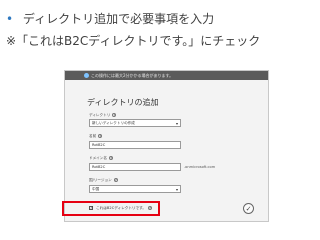  Describe the element at coordinates (248, 208) in the screenshot. I see `ok-check-button: ✓` at that location.